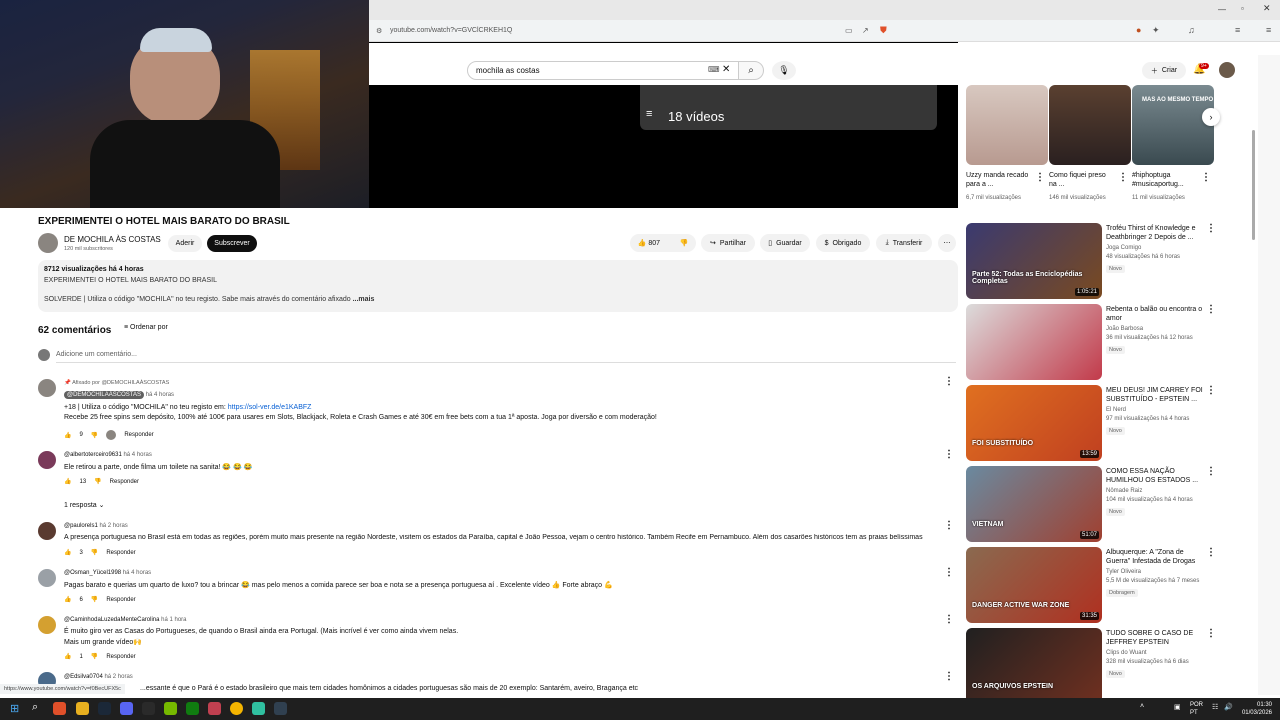 This screenshot has width=1280, height=720. What do you see at coordinates (92, 573) in the screenshot?
I see `comment-author: @Osman_Yücel1998` at bounding box center [92, 573].